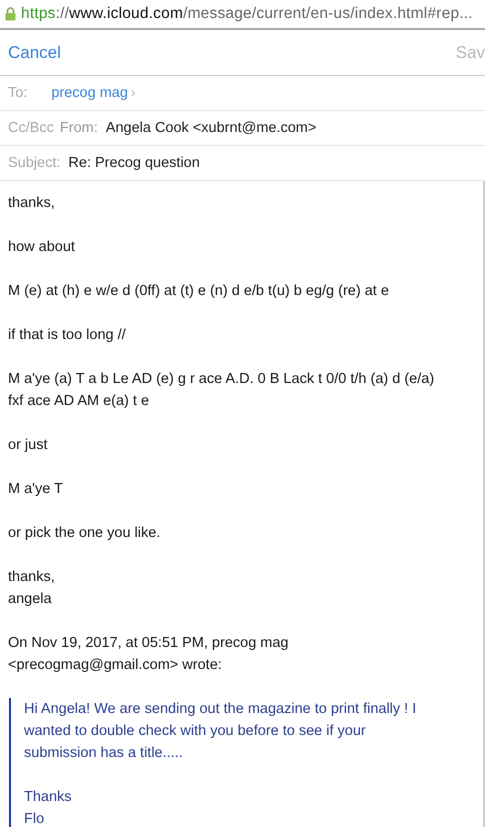 The height and width of the screenshot is (827, 485). Describe the element at coordinates (34, 52) in the screenshot. I see `cancel-button: Cancel` at that location.